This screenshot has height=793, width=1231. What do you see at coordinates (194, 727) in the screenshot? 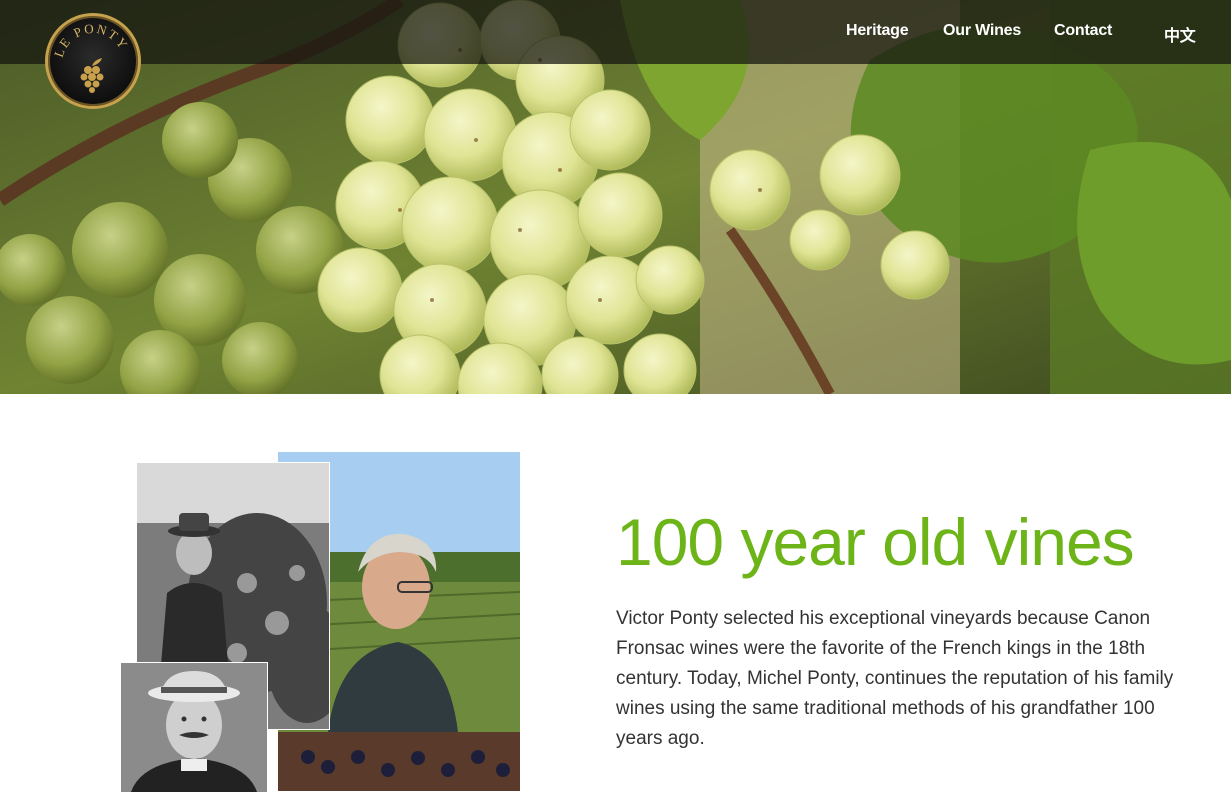
I see `vintage-portrait-photo` at bounding box center [194, 727].